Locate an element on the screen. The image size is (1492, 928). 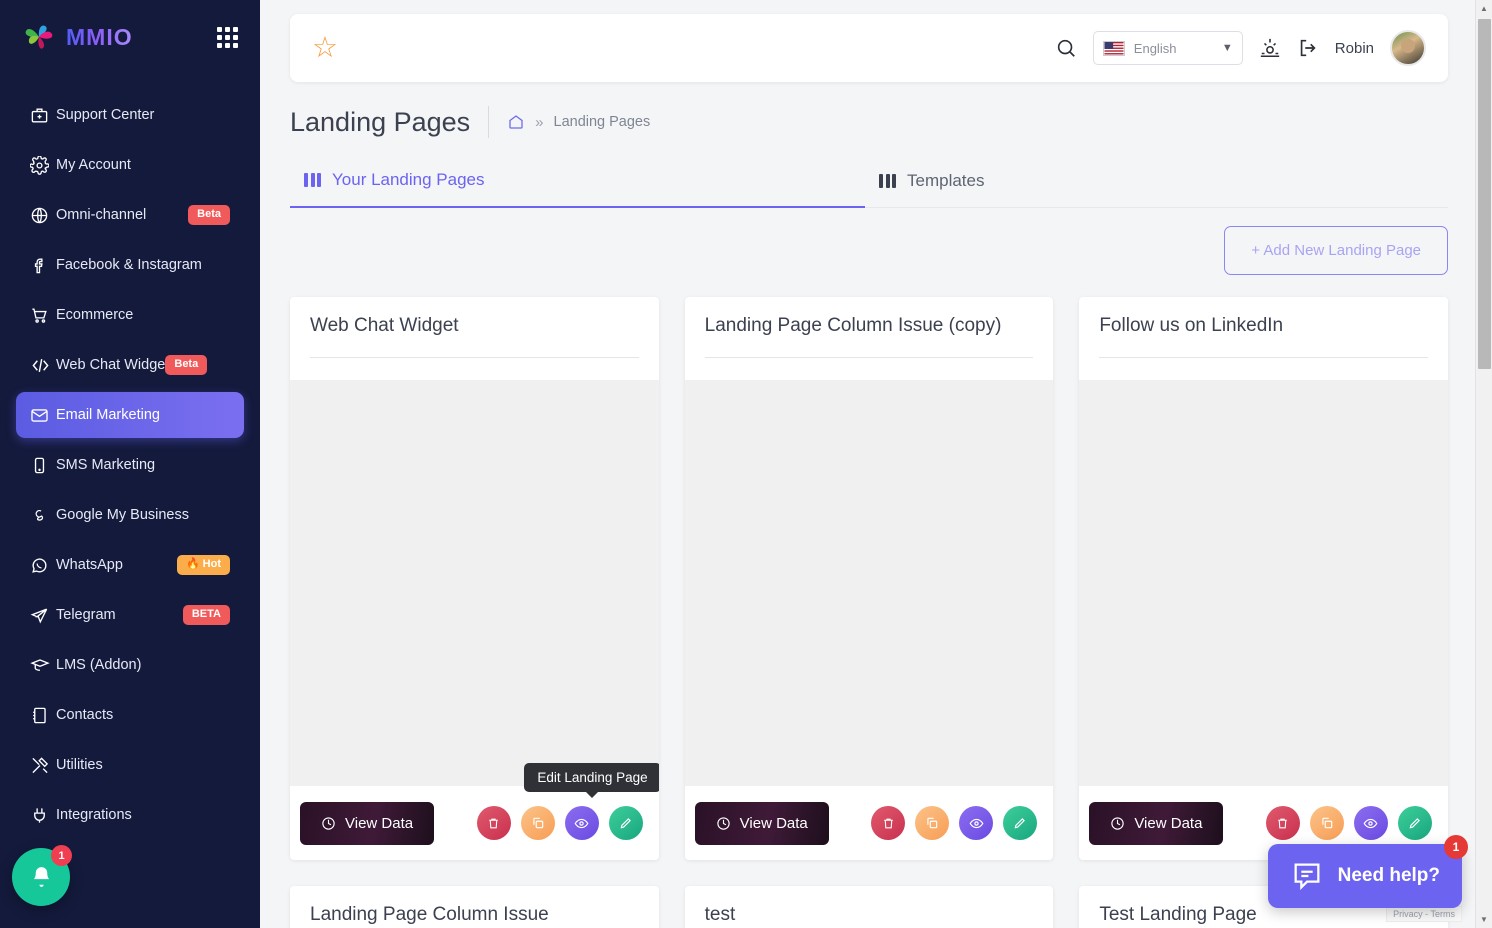
language-select: English ▼ is located at coordinates (1167, 48).